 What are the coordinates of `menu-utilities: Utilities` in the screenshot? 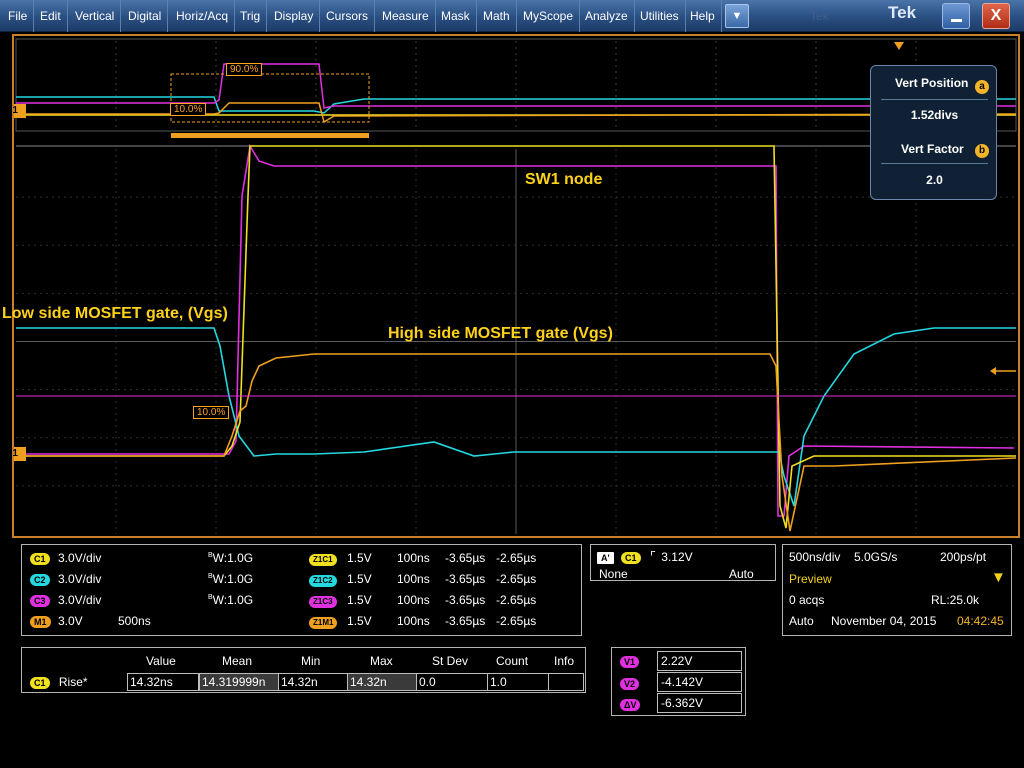 It's located at (660, 16).